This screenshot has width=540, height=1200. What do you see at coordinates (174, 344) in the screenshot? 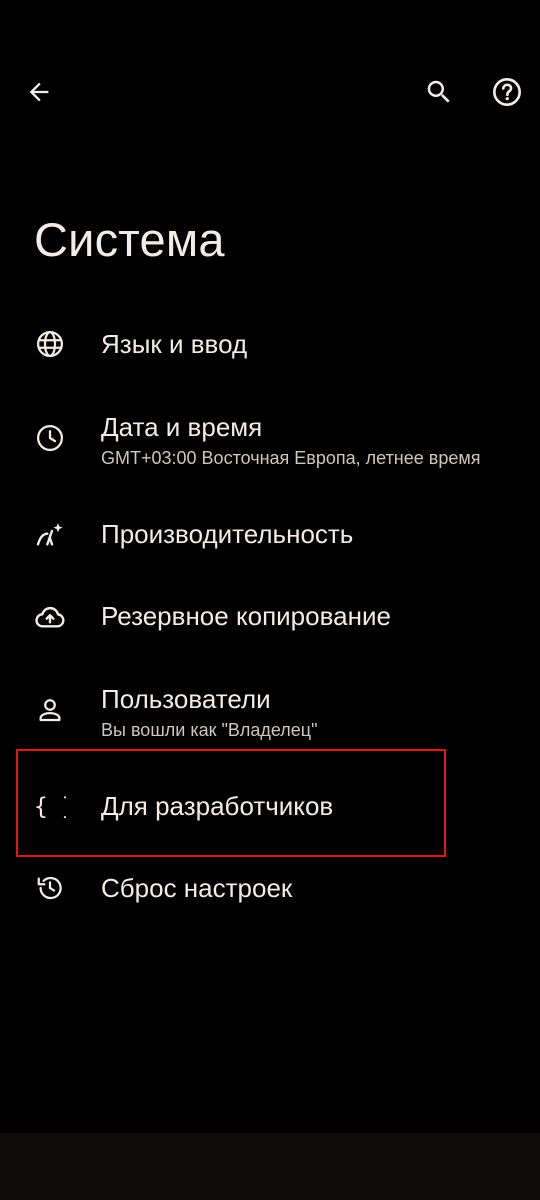
I see `settings-item-label: Язык и ввод` at bounding box center [174, 344].